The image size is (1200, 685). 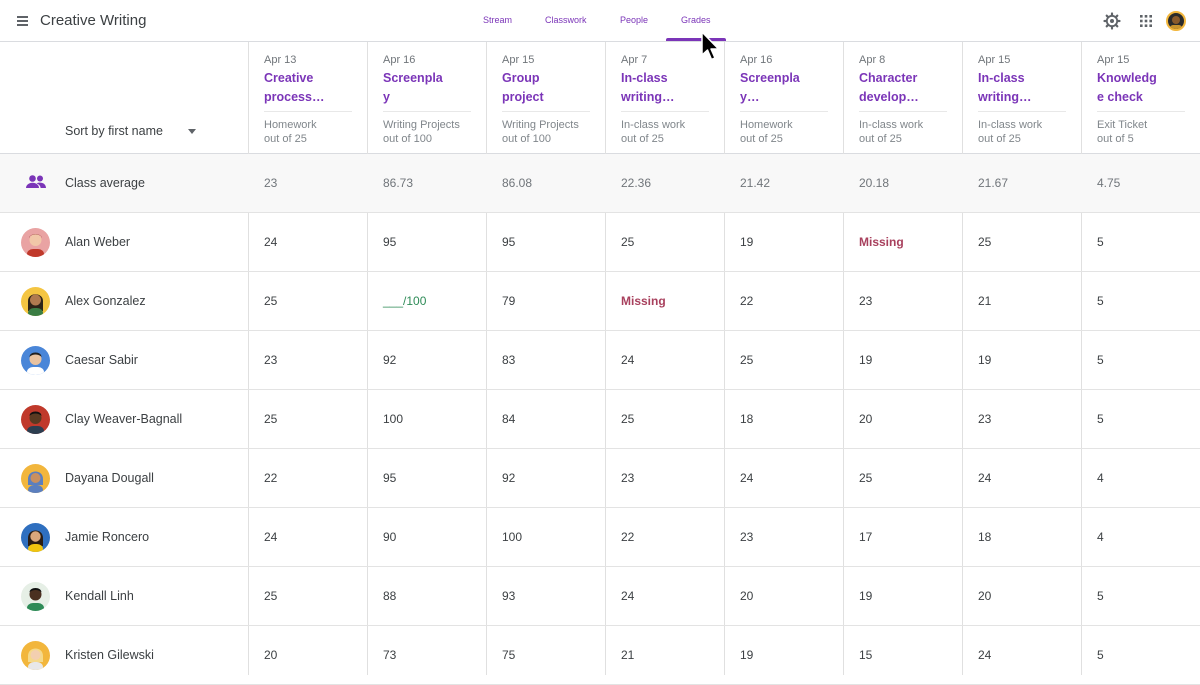 What do you see at coordinates (1146, 21) in the screenshot?
I see `apps-grid-icon` at bounding box center [1146, 21].